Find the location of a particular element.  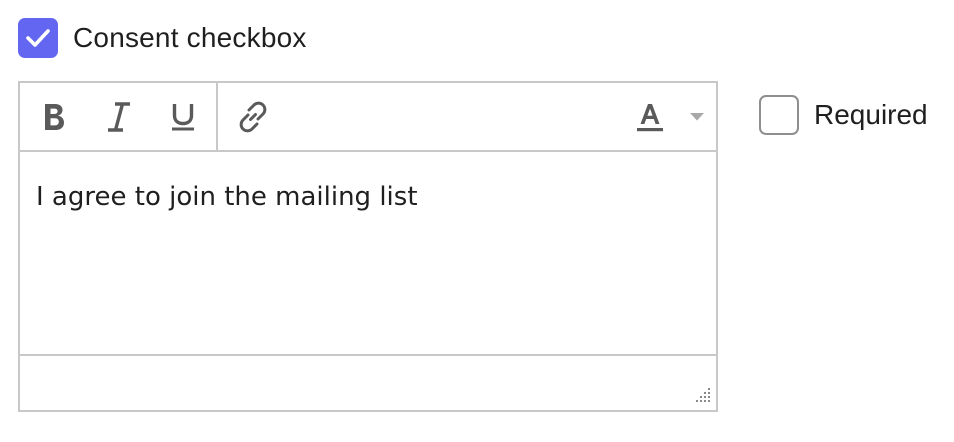

checkmark-icon is located at coordinates (38, 38).